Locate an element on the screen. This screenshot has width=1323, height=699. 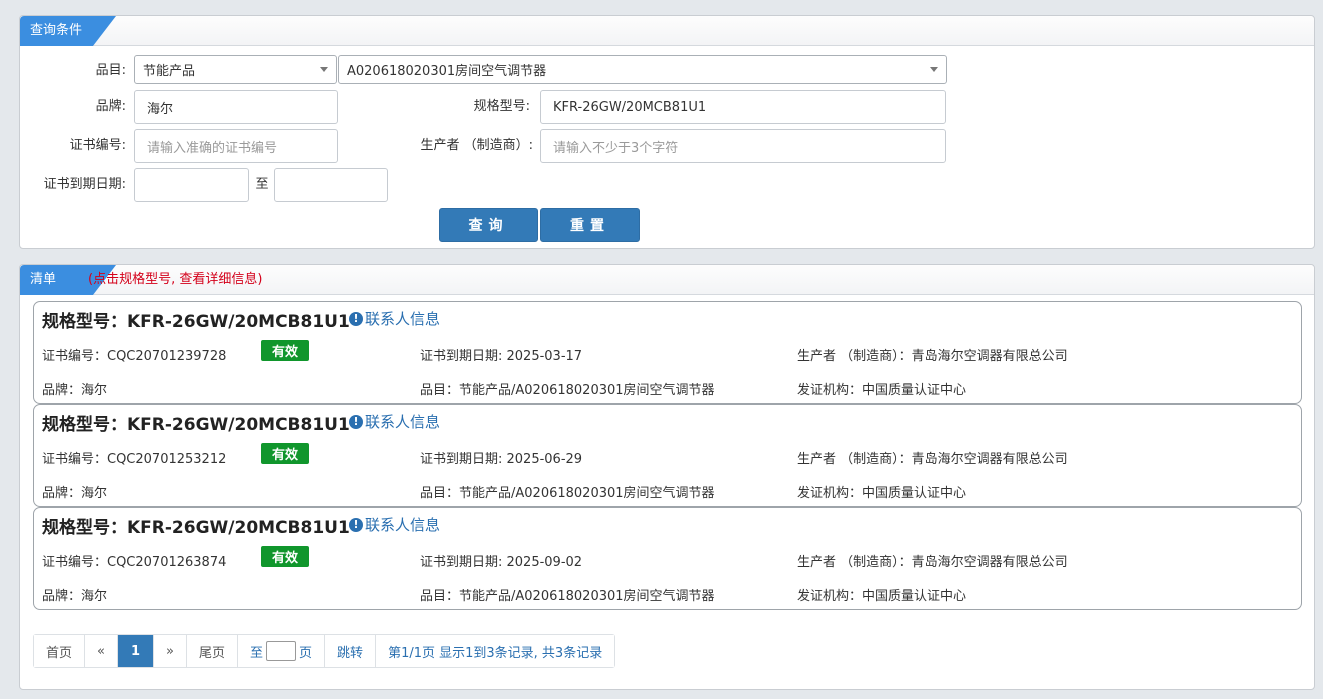
model-input-value: KFR-26GW/20MCB81U1 is located at coordinates (630, 107).